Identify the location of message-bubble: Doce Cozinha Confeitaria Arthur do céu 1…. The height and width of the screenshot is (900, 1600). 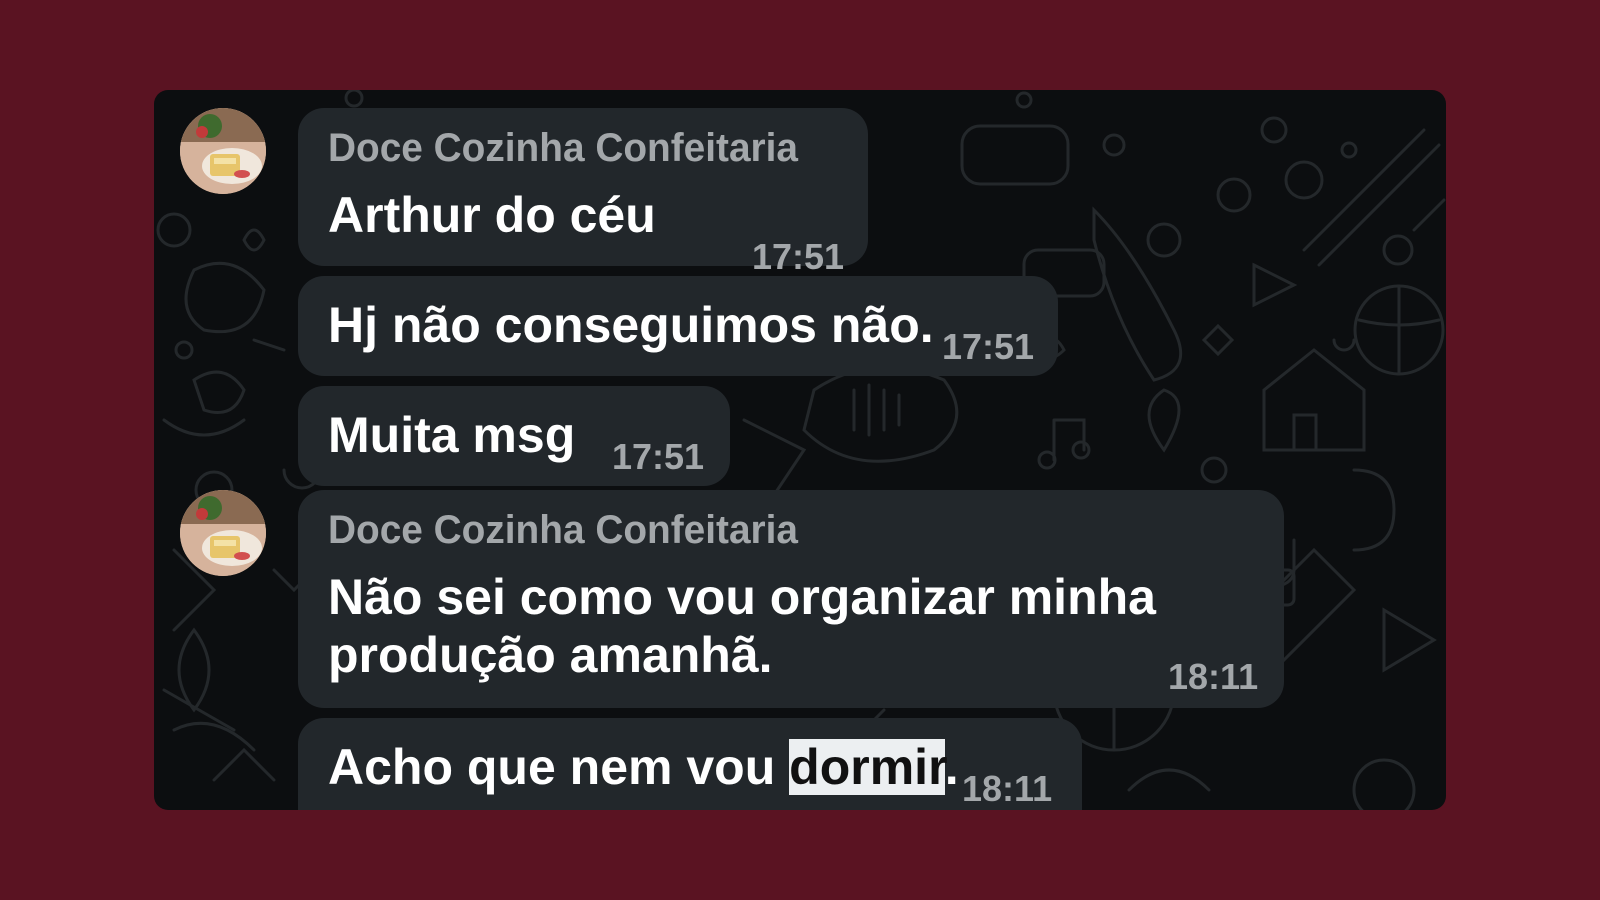
(583, 192).